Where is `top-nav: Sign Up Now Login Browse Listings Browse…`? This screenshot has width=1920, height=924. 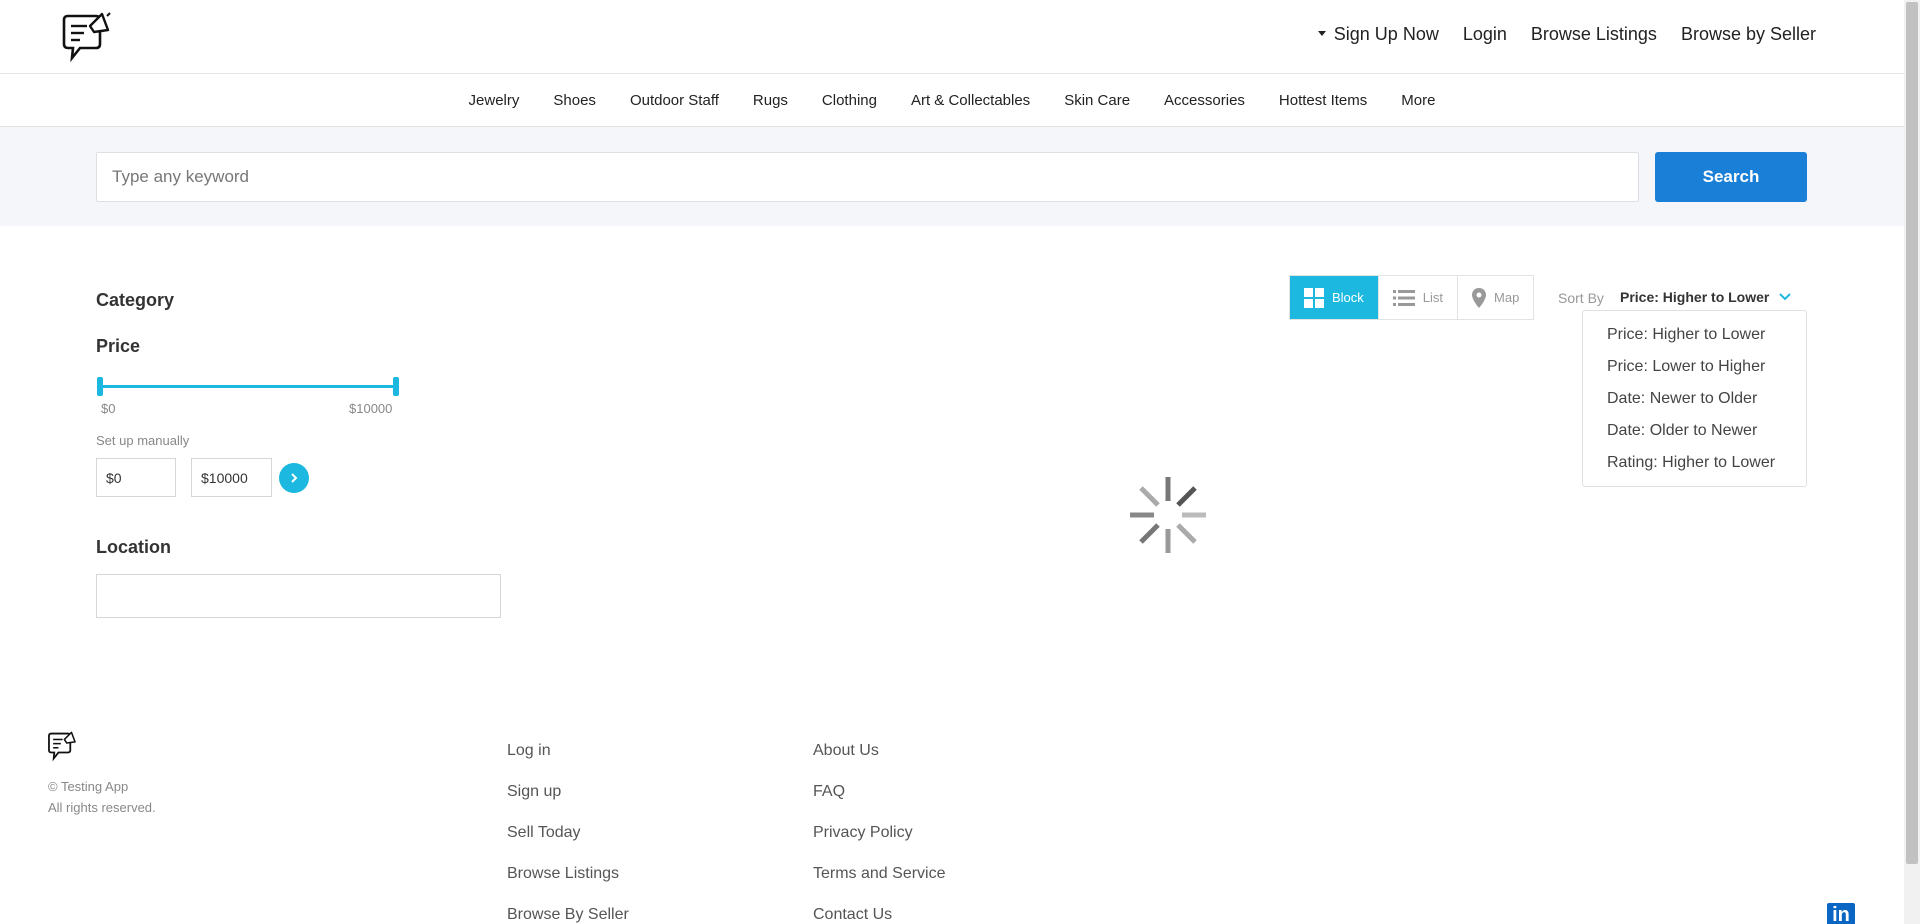 top-nav: Sign Up Now Login Browse Listings Browse… is located at coordinates (1566, 34).